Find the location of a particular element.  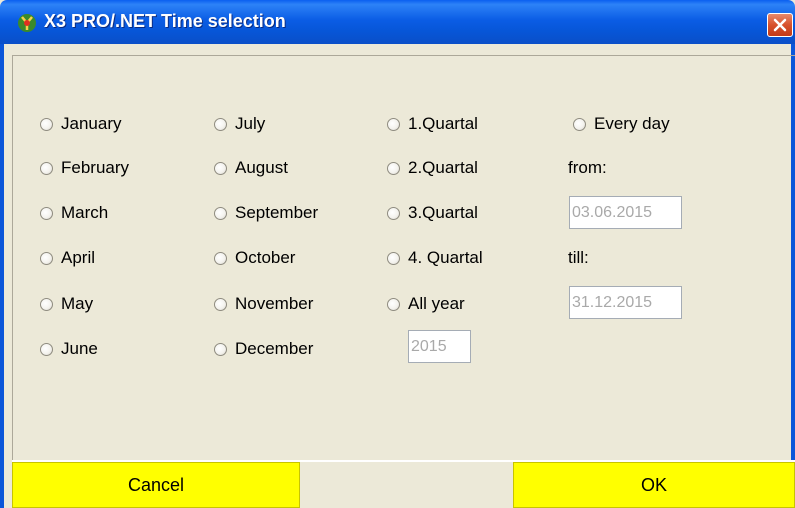

from-date-field is located at coordinates (625, 212).